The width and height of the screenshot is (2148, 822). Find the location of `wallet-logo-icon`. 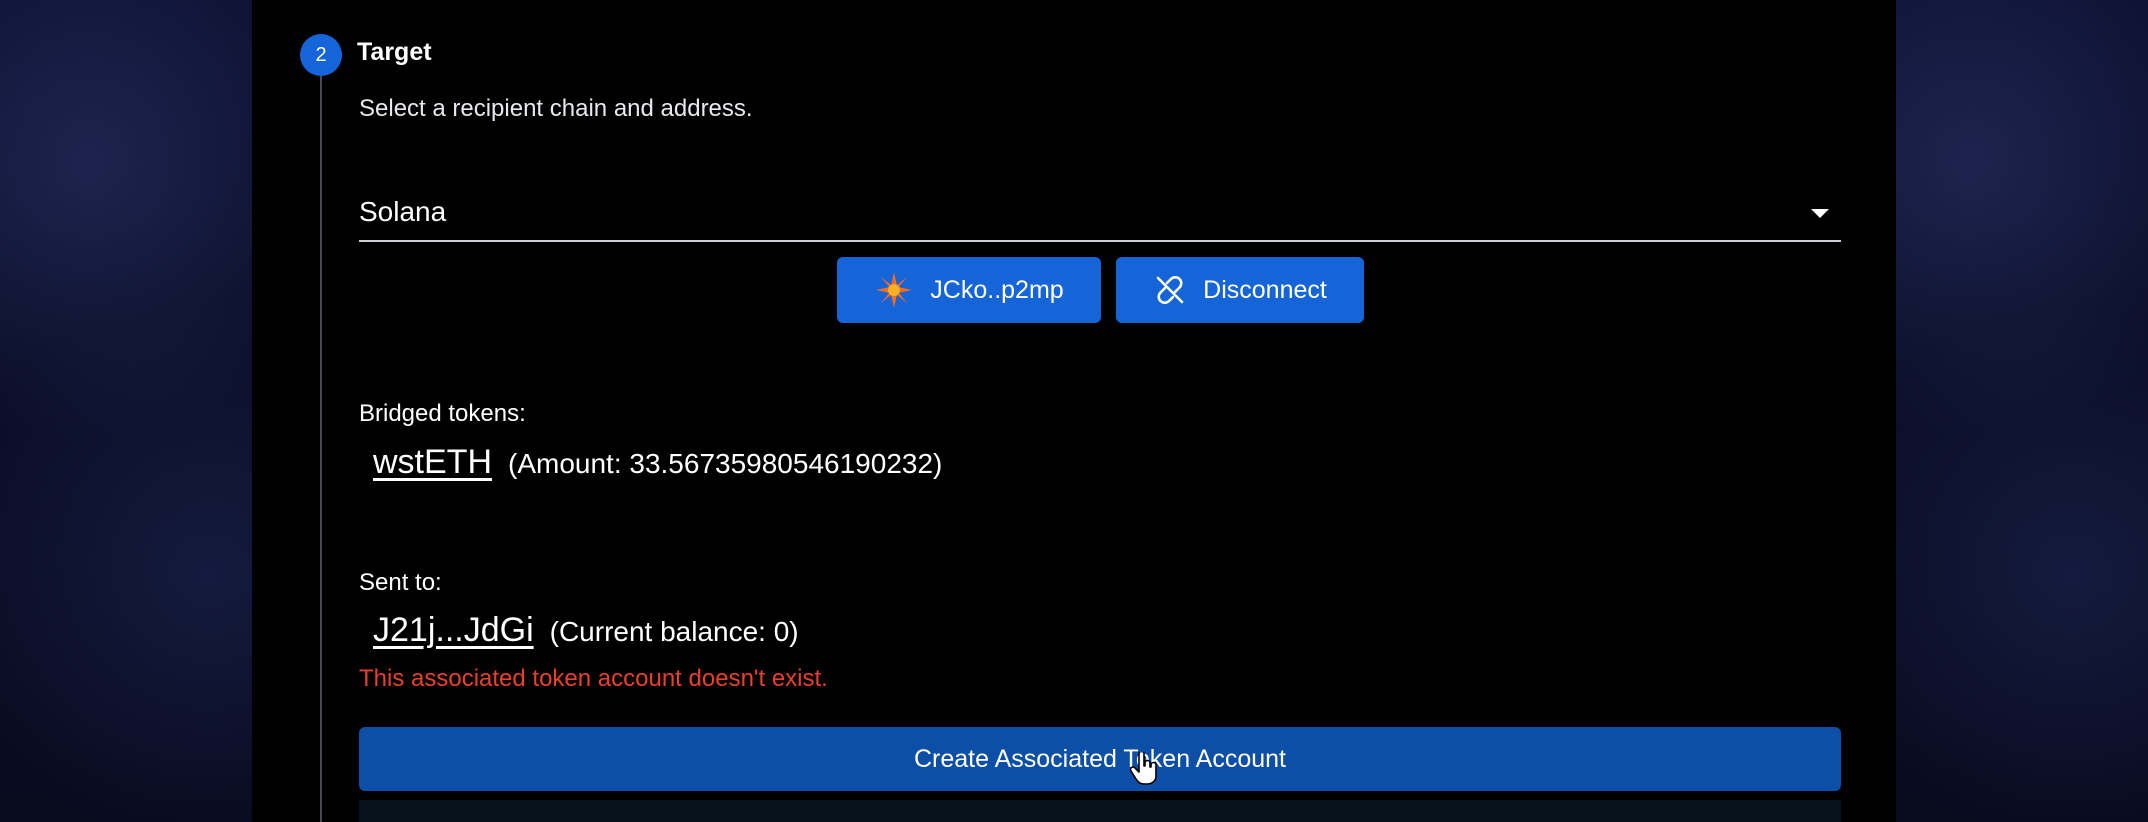

wallet-logo-icon is located at coordinates (894, 290).